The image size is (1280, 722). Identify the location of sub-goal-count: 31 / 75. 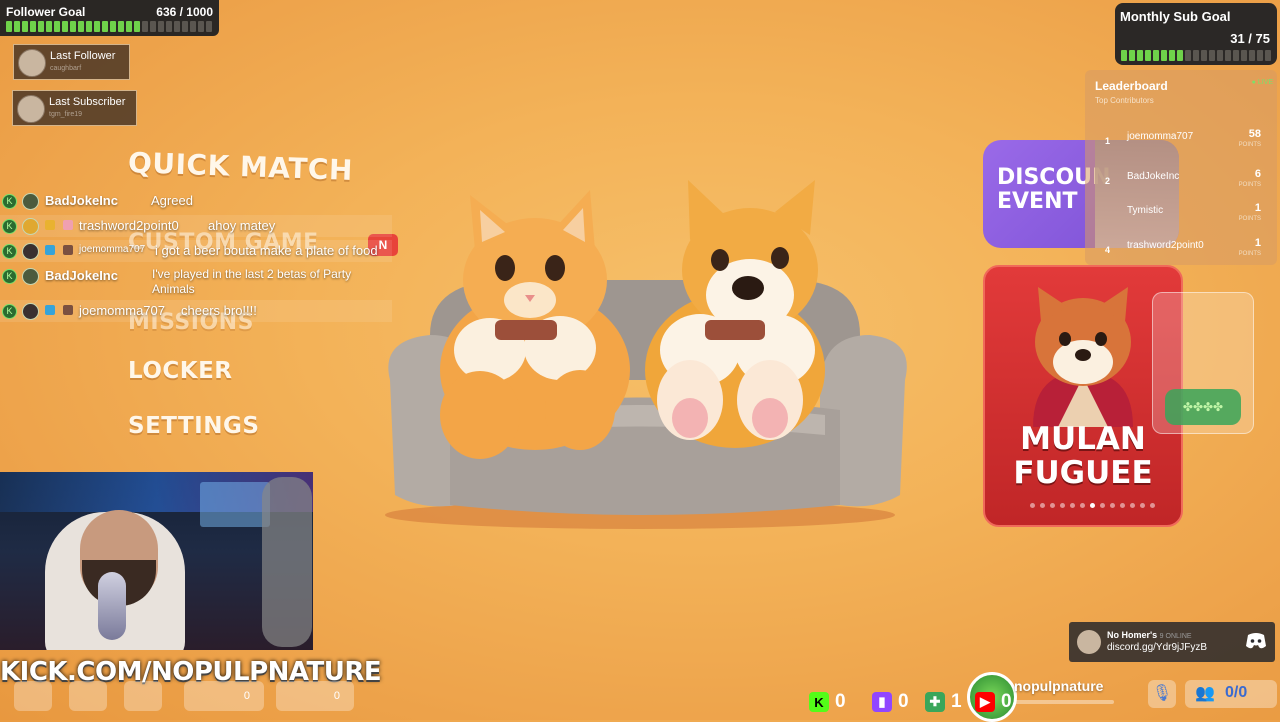
(1250, 38).